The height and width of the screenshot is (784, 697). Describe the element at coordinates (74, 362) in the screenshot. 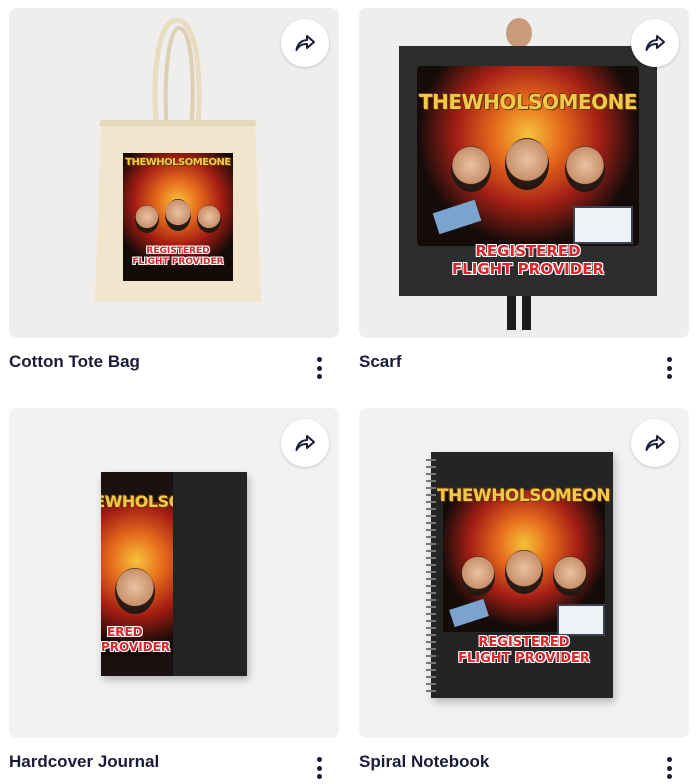

I see `product-title: Cotton Tote Bag` at that location.